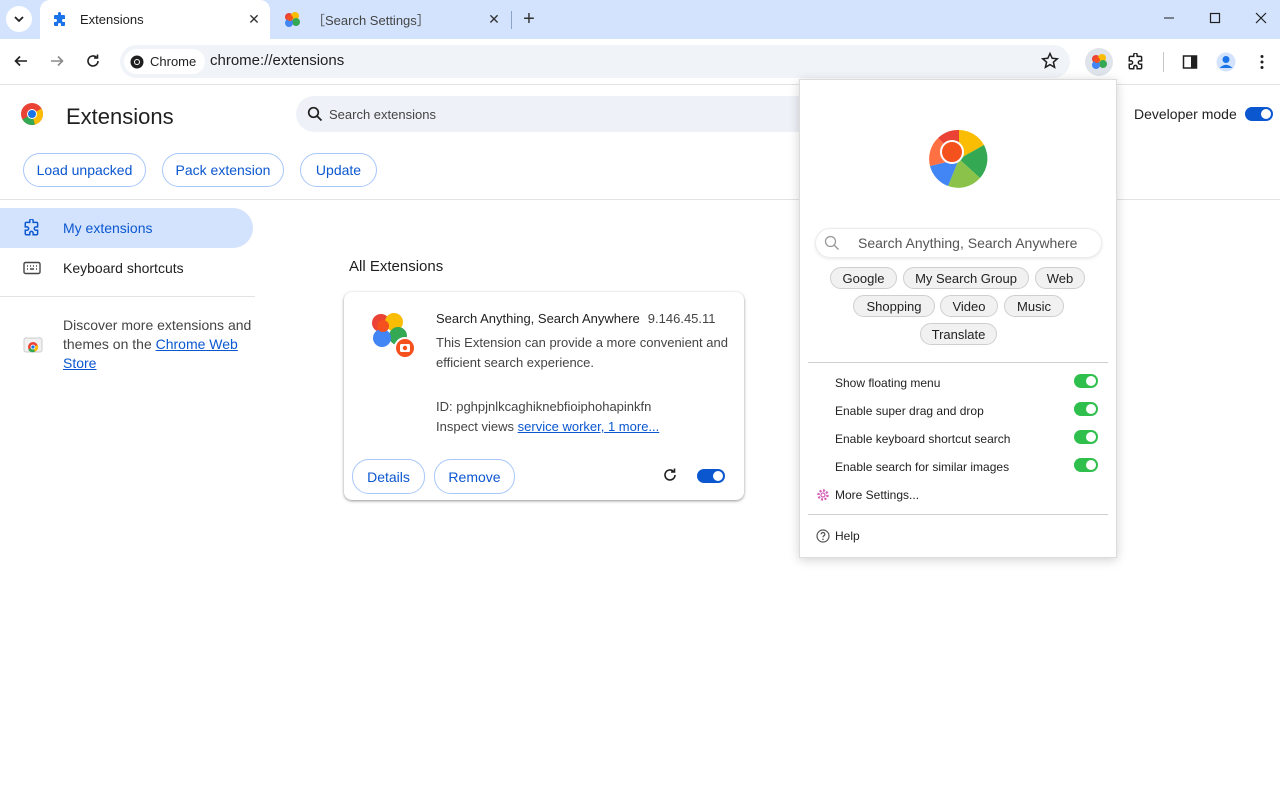 Image resolution: width=1280 pixels, height=800 pixels. What do you see at coordinates (969, 306) in the screenshot?
I see `pill-video: Video` at bounding box center [969, 306].